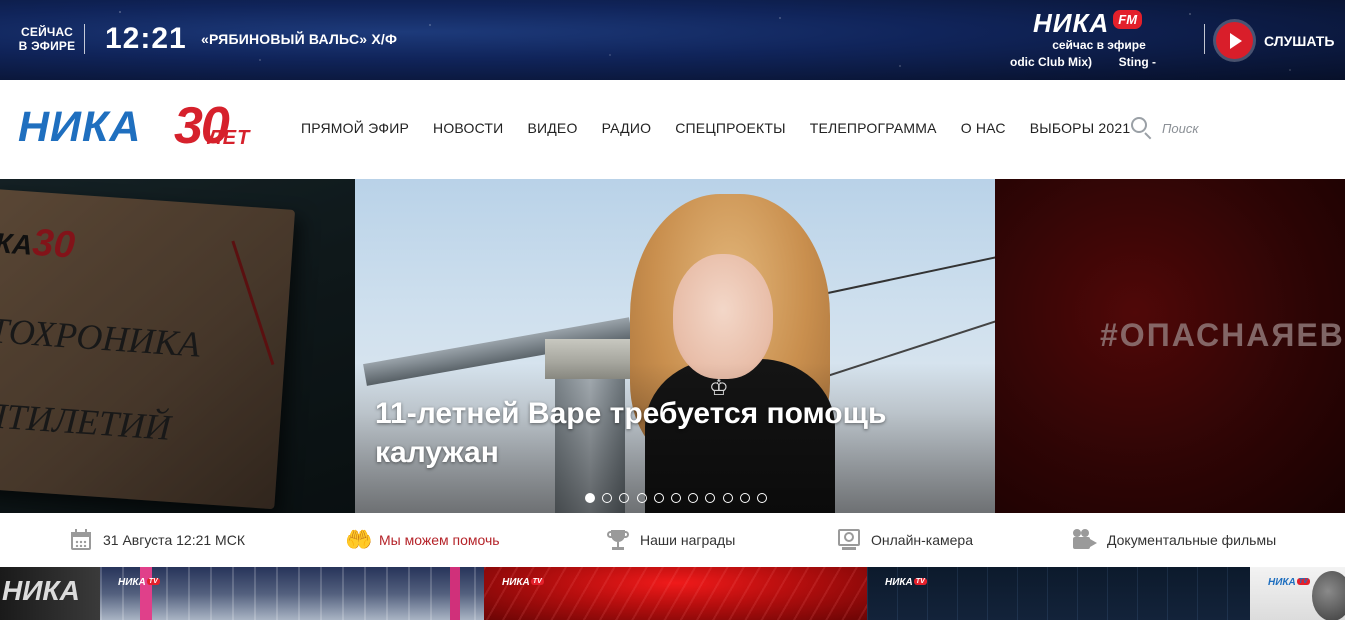  Describe the element at coordinates (468, 128) in the screenshot. I see `nav-item-news: НОВОСТИ` at that location.